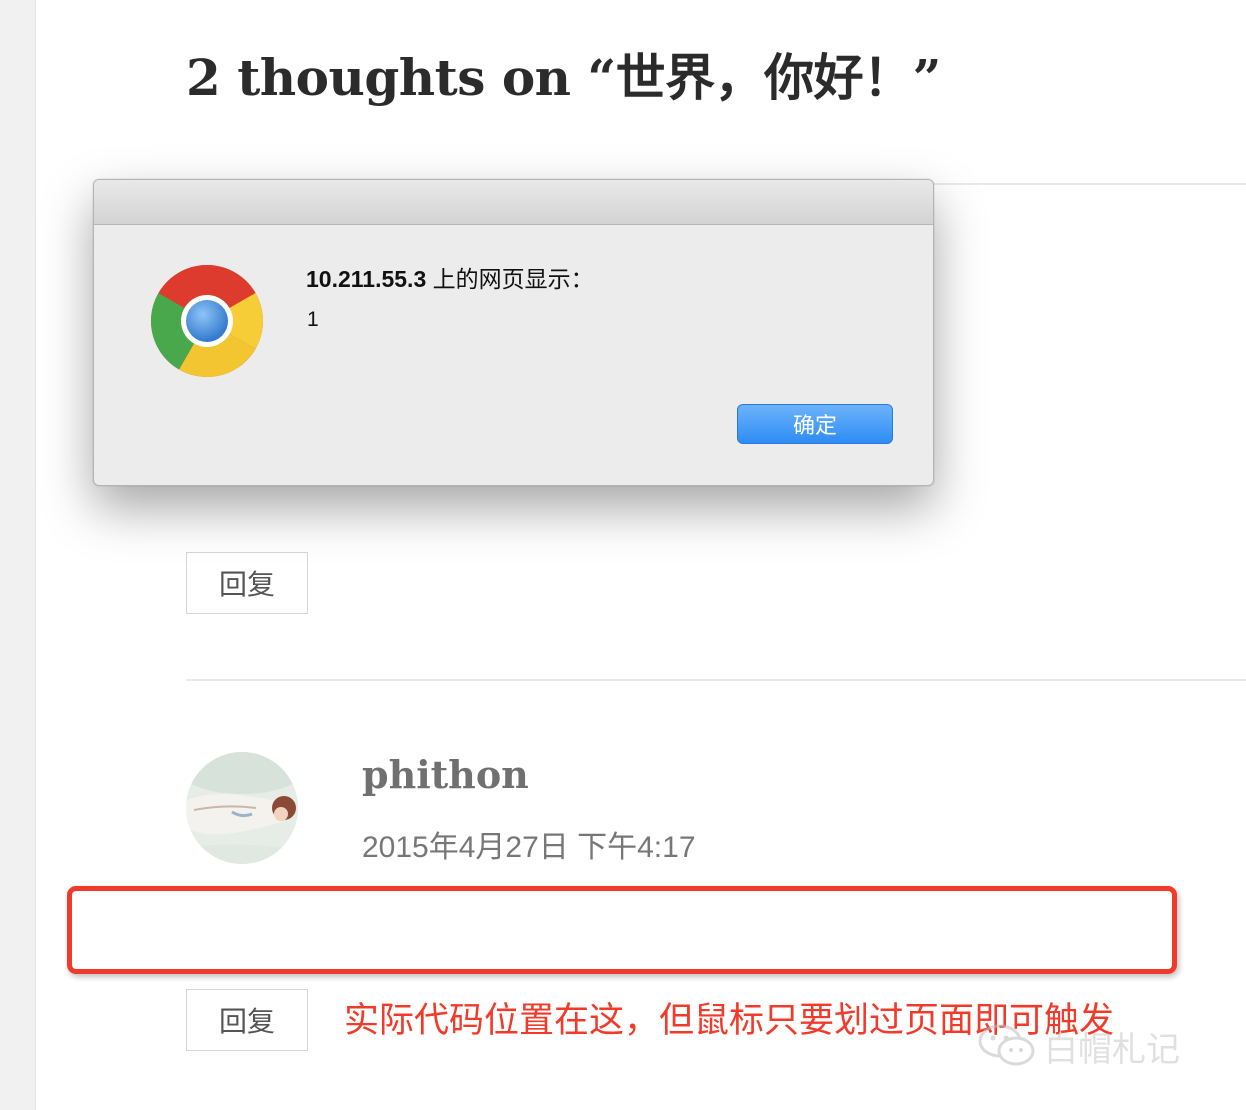  I want to click on watermark: 白帽札记, so click(1079, 1046).